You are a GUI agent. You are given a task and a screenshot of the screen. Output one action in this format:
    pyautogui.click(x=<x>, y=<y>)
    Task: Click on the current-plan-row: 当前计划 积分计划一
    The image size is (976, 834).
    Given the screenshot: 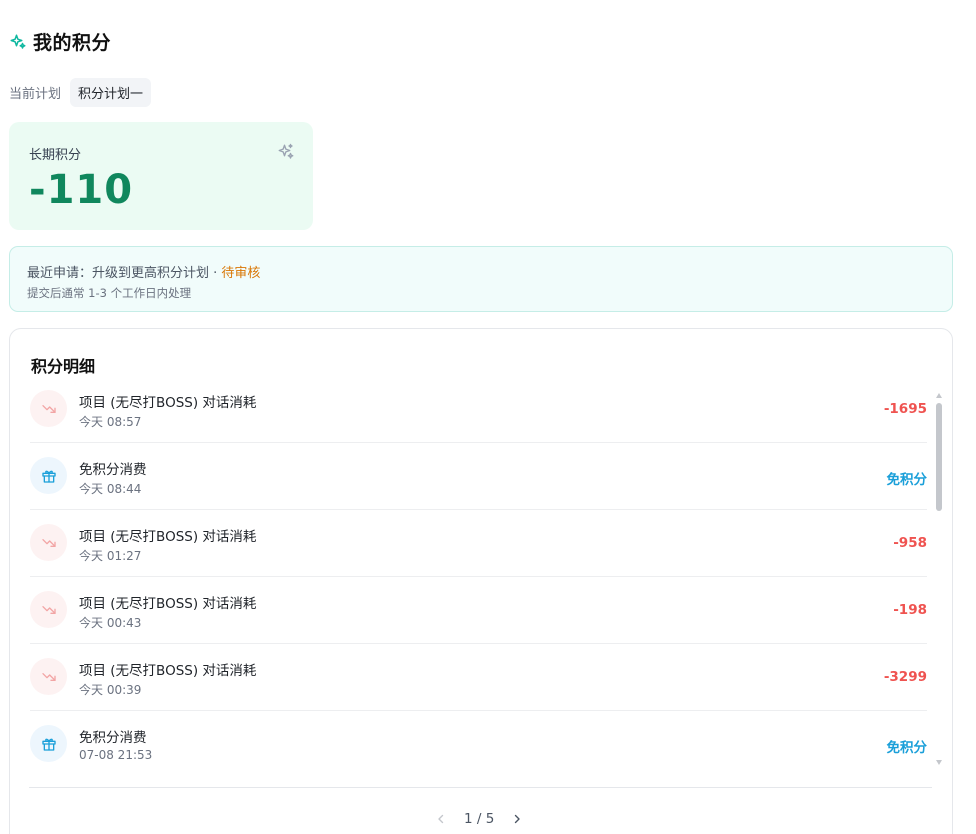 What is the action you would take?
    pyautogui.click(x=80, y=92)
    